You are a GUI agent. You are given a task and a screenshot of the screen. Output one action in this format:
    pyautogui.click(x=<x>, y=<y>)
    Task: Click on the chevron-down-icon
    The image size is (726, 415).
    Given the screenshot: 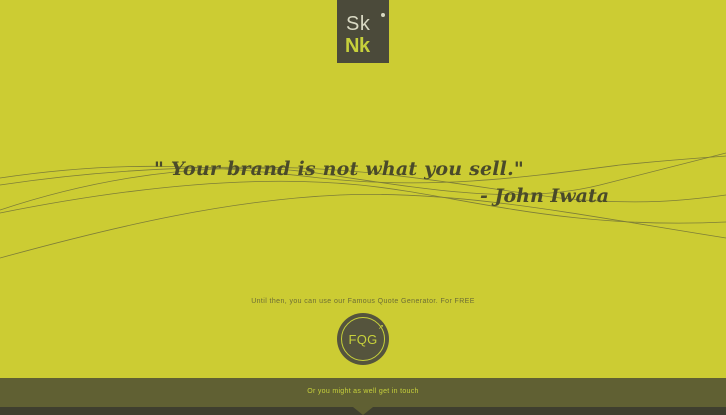 What is the action you would take?
    pyautogui.click(x=363, y=411)
    